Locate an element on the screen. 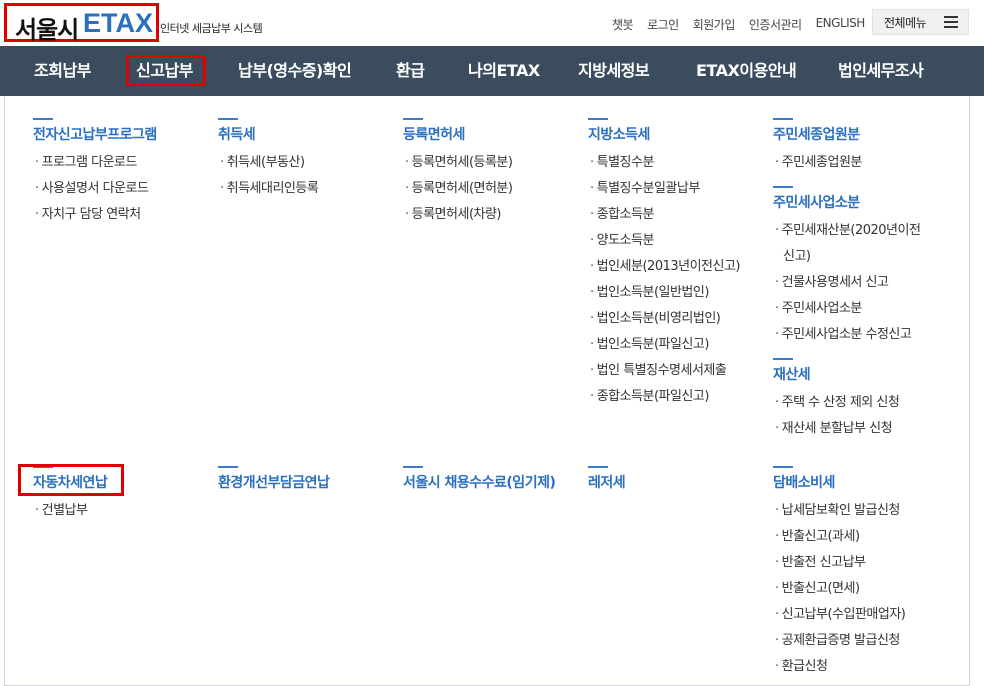  nav-item-receipt-check: 납부(영수증)확인 is located at coordinates (295, 71).